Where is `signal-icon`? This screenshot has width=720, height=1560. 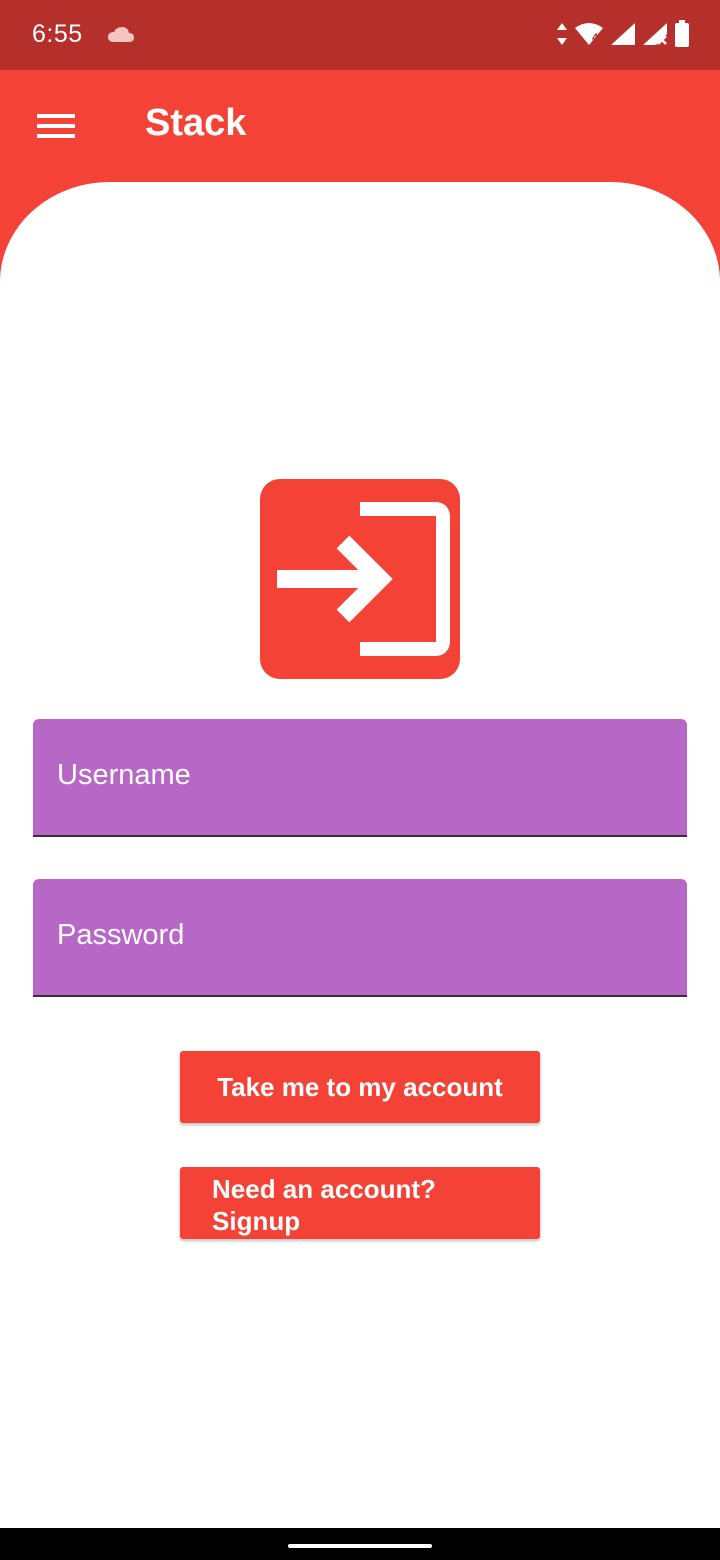 signal-icon is located at coordinates (623, 36).